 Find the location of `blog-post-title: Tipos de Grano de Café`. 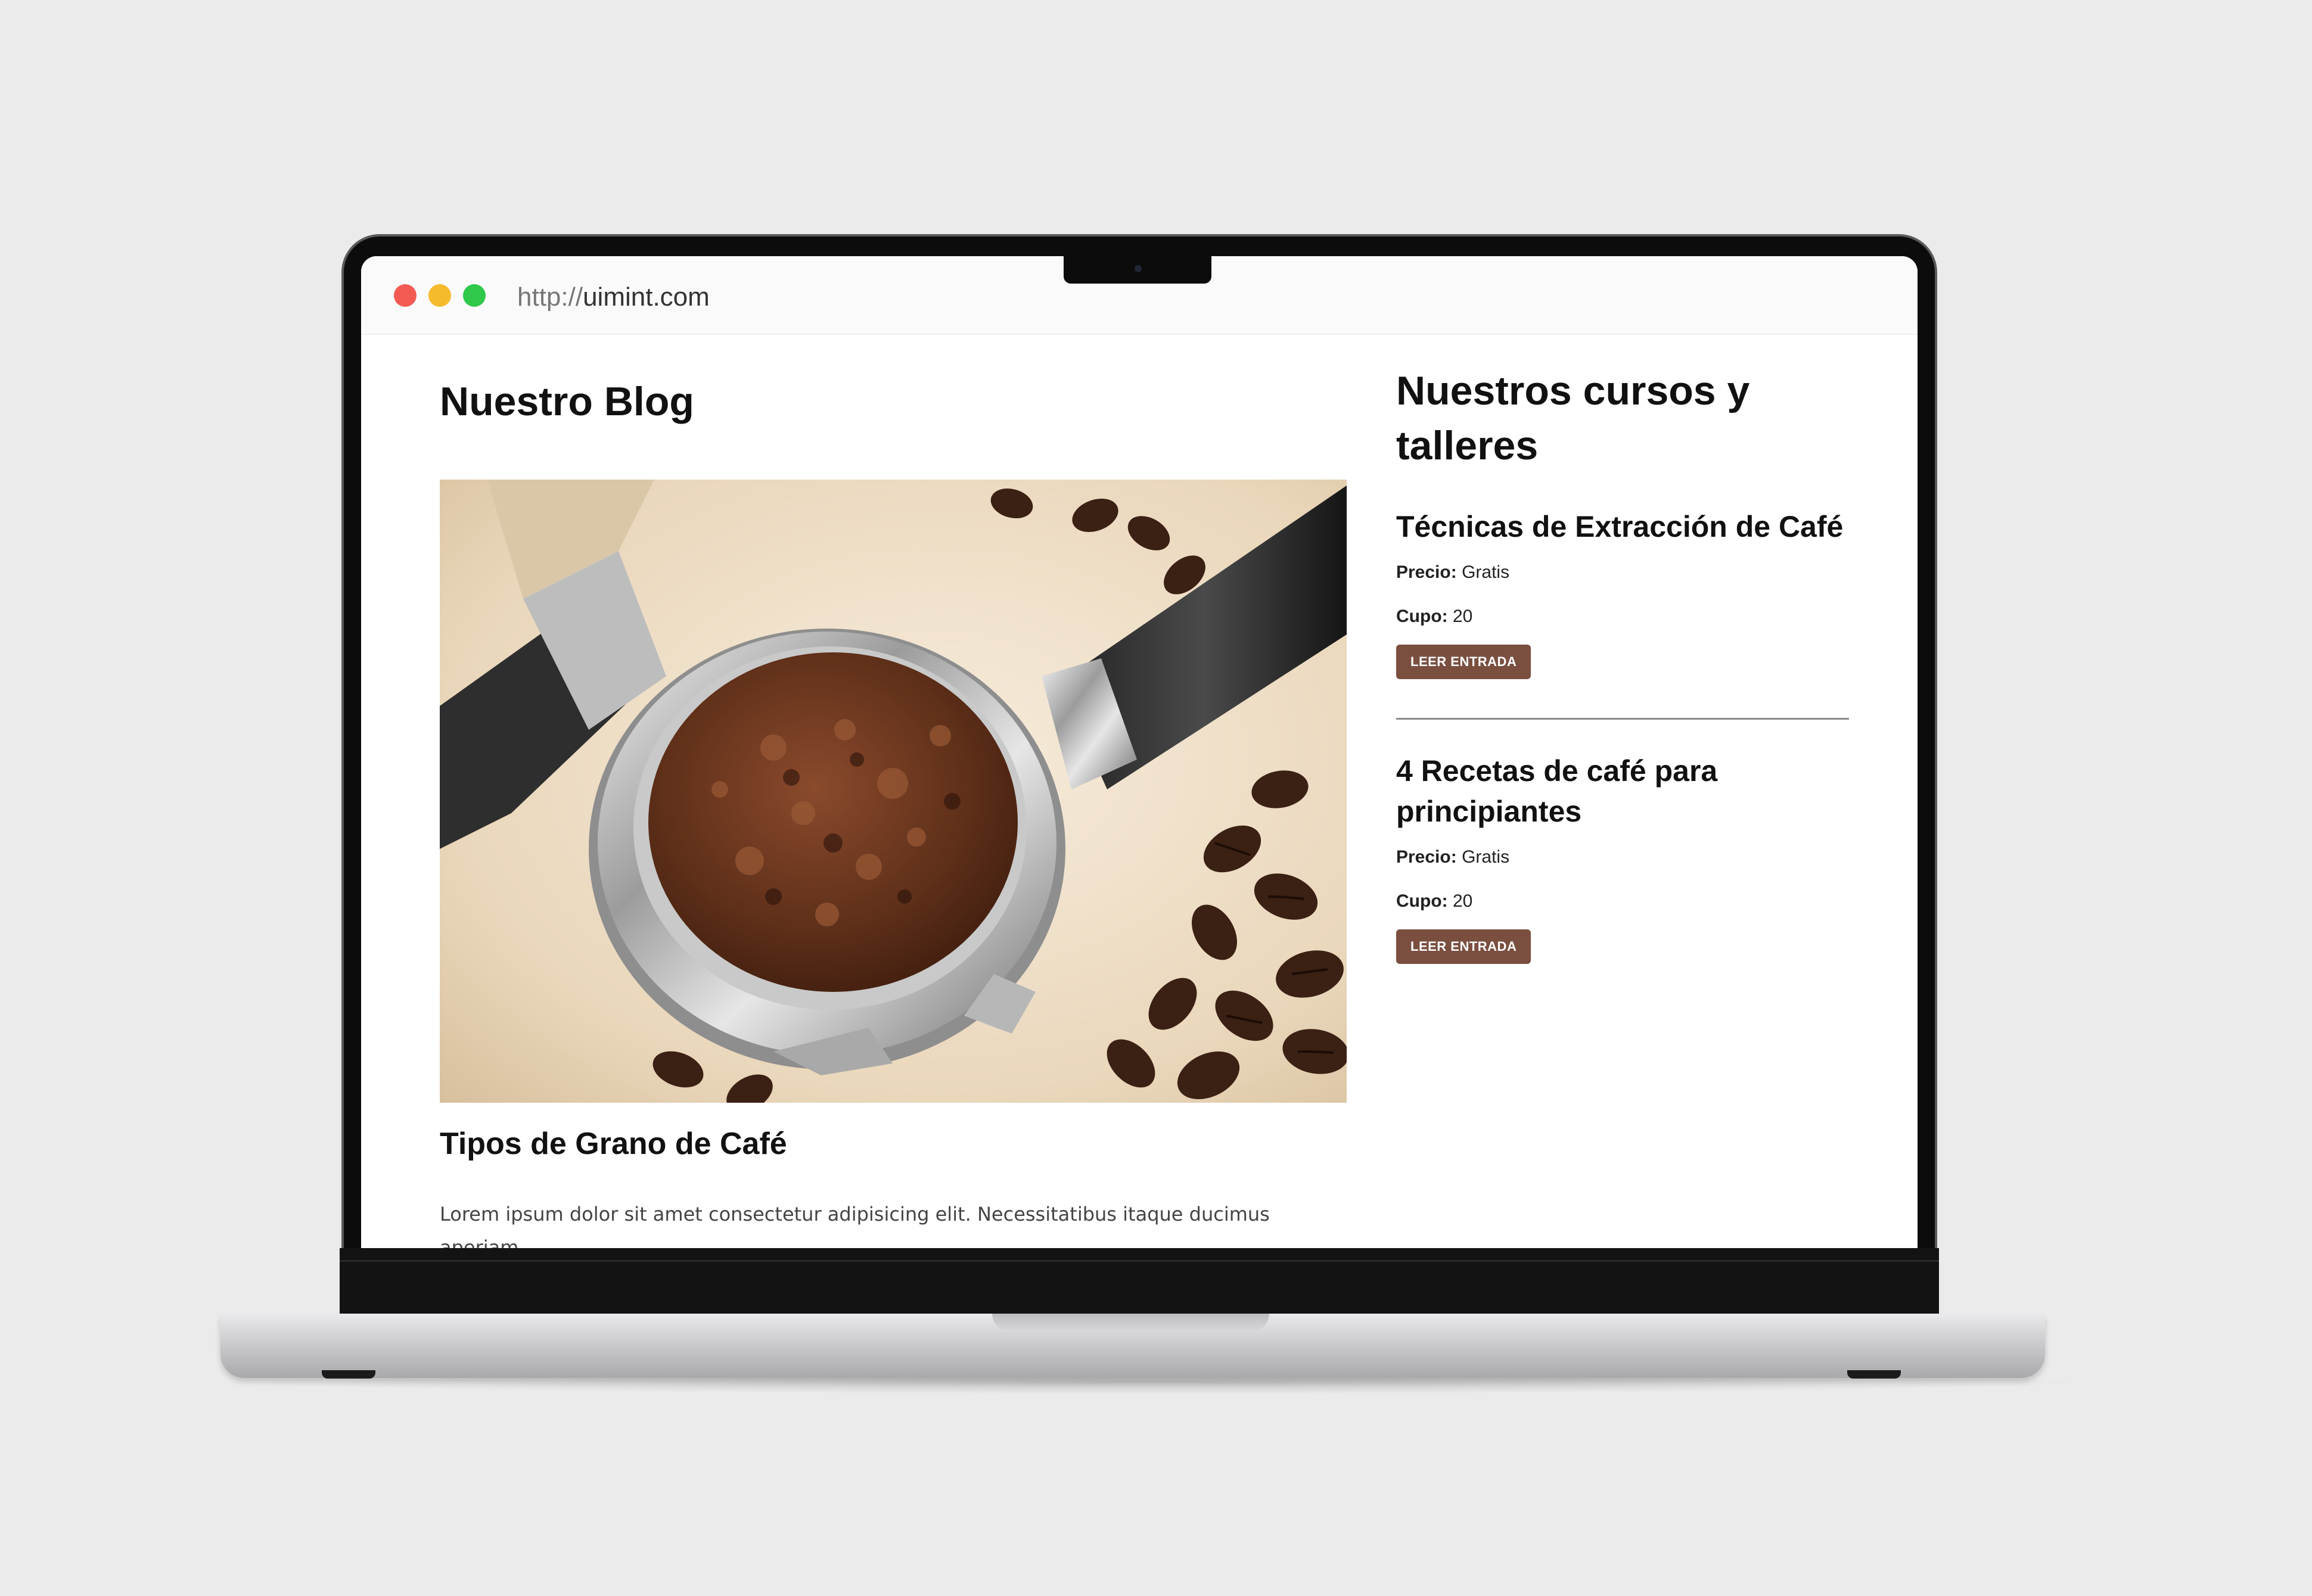

blog-post-title: Tipos de Grano de Café is located at coordinates (613, 1144).